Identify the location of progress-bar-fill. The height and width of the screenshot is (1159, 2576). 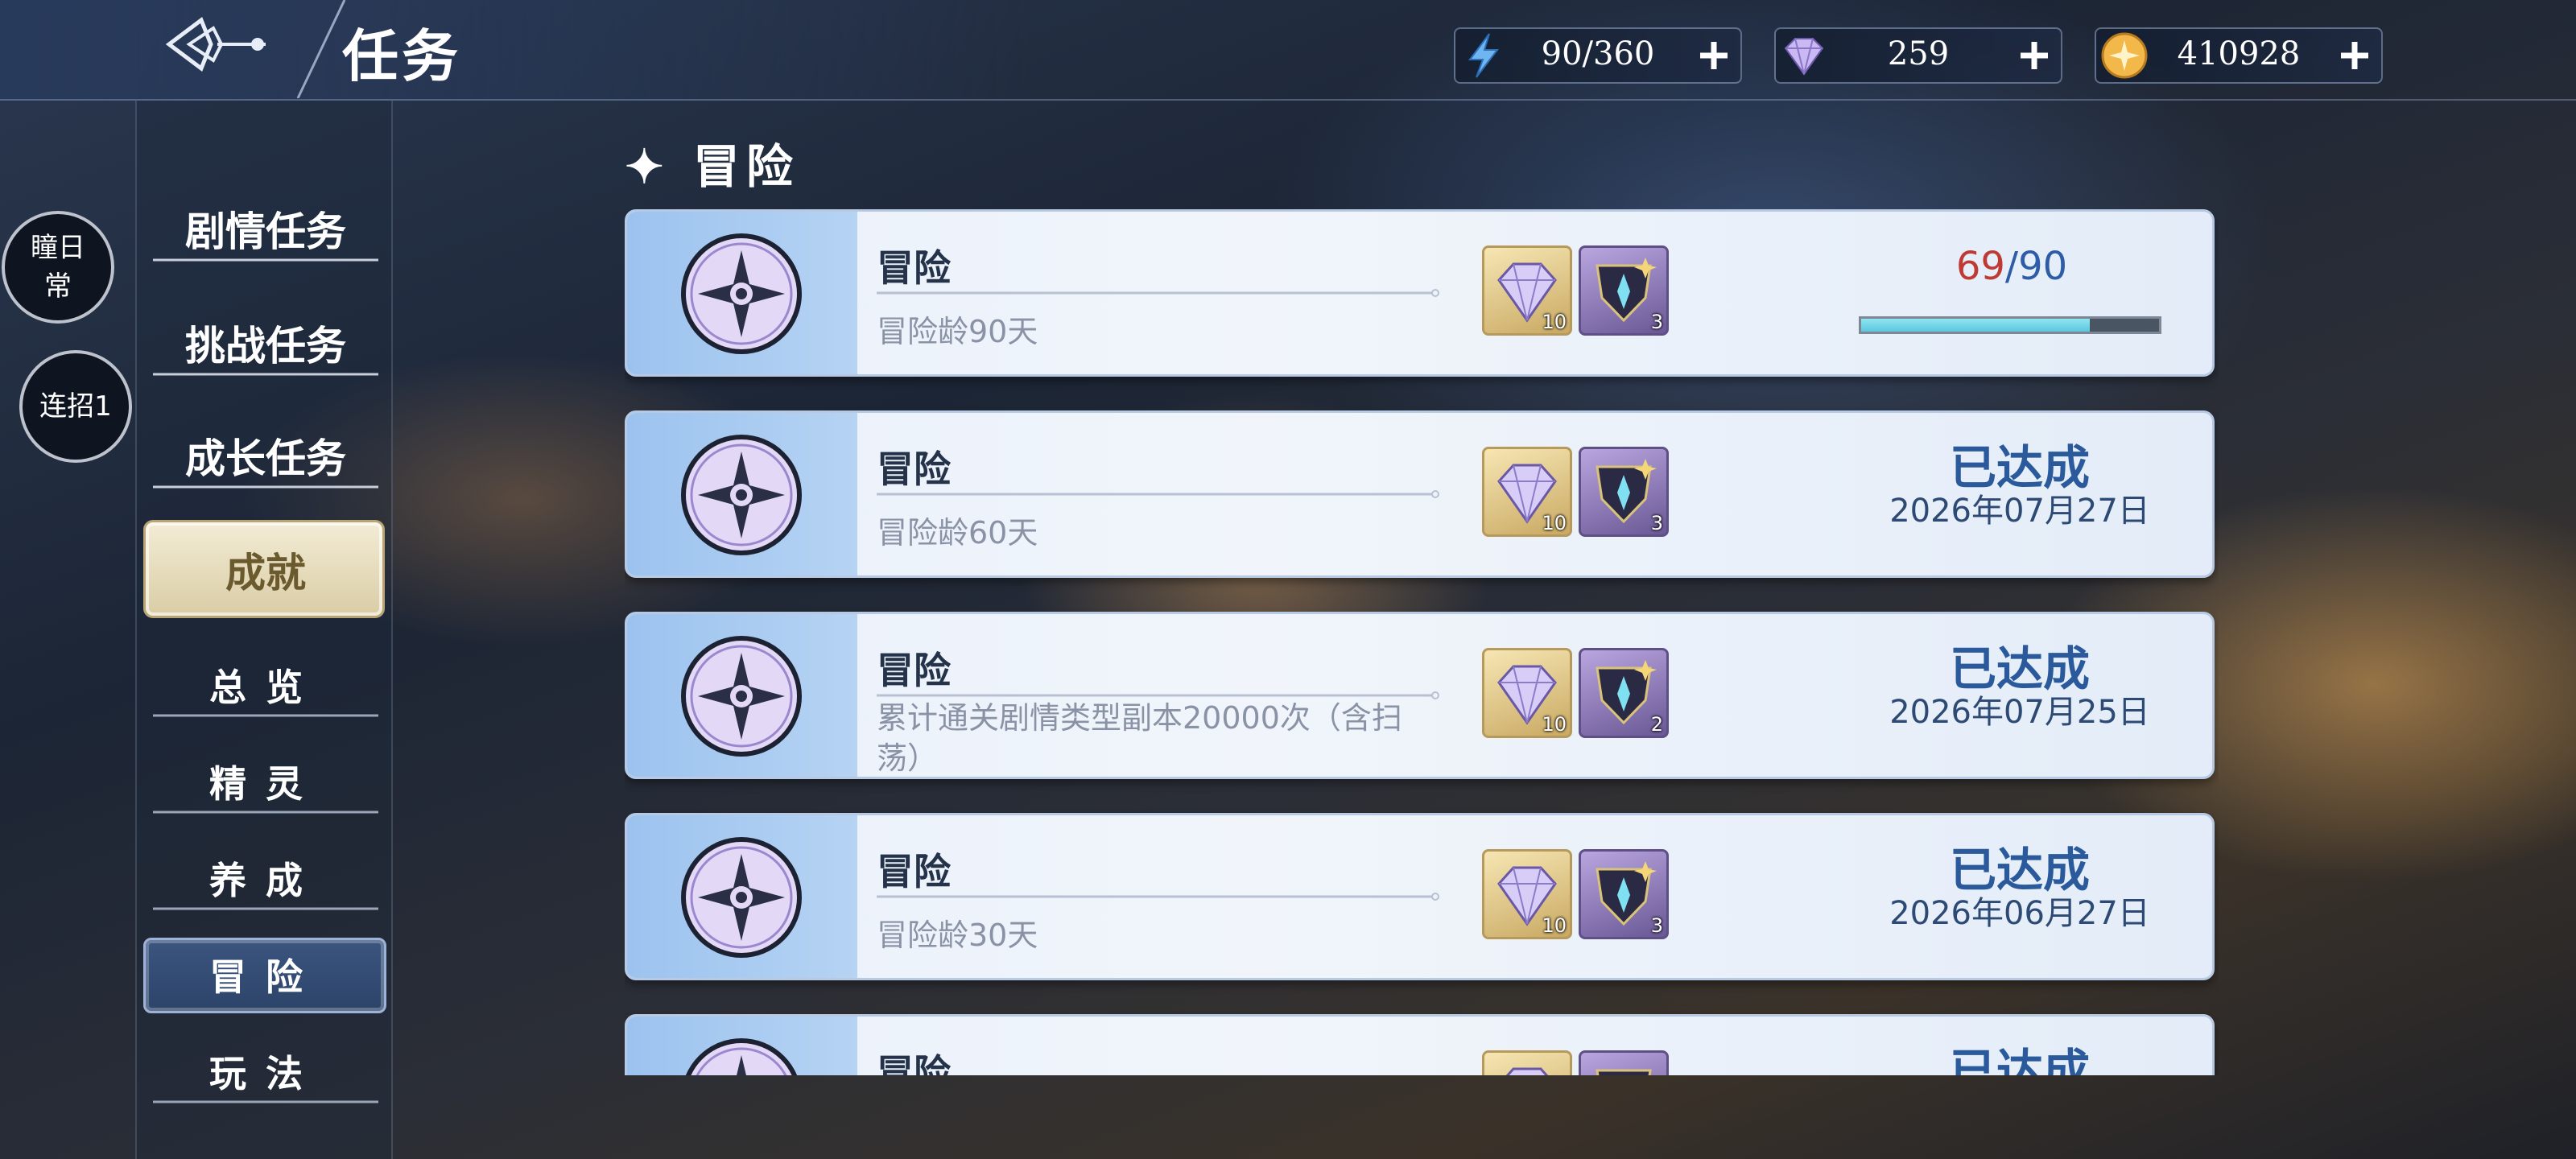
(1975, 325).